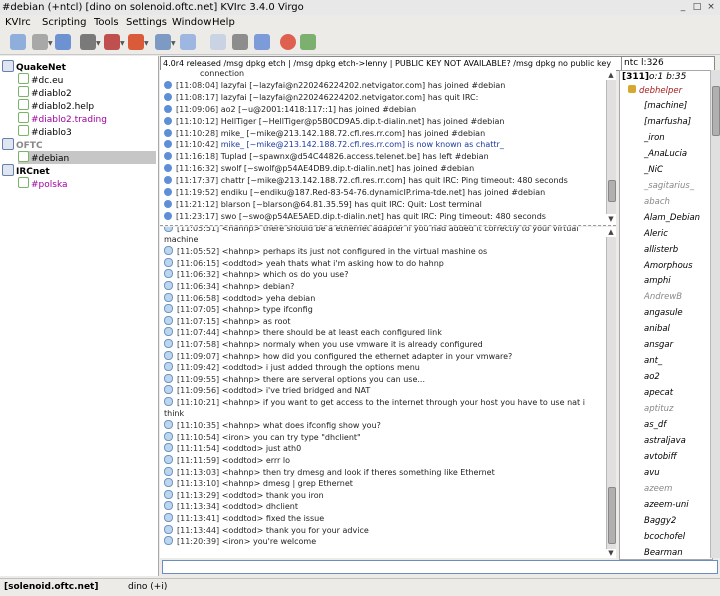  Describe the element at coordinates (112, 42) in the screenshot. I see `tools-icon` at that location.